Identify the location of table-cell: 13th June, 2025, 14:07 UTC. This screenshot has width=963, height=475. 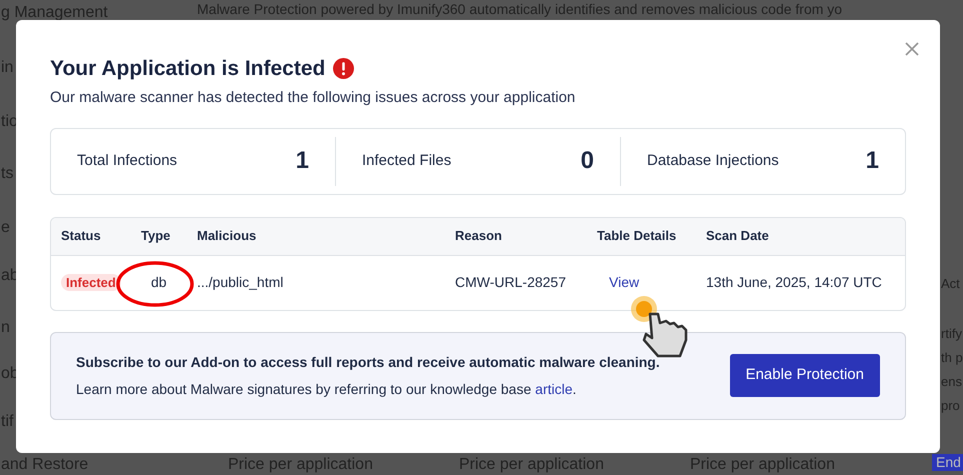
(794, 282).